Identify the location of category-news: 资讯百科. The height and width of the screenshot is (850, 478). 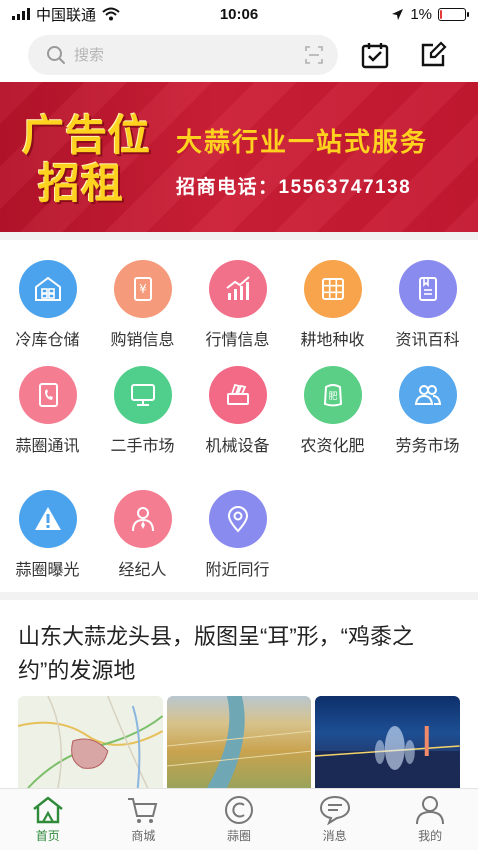
(427, 305).